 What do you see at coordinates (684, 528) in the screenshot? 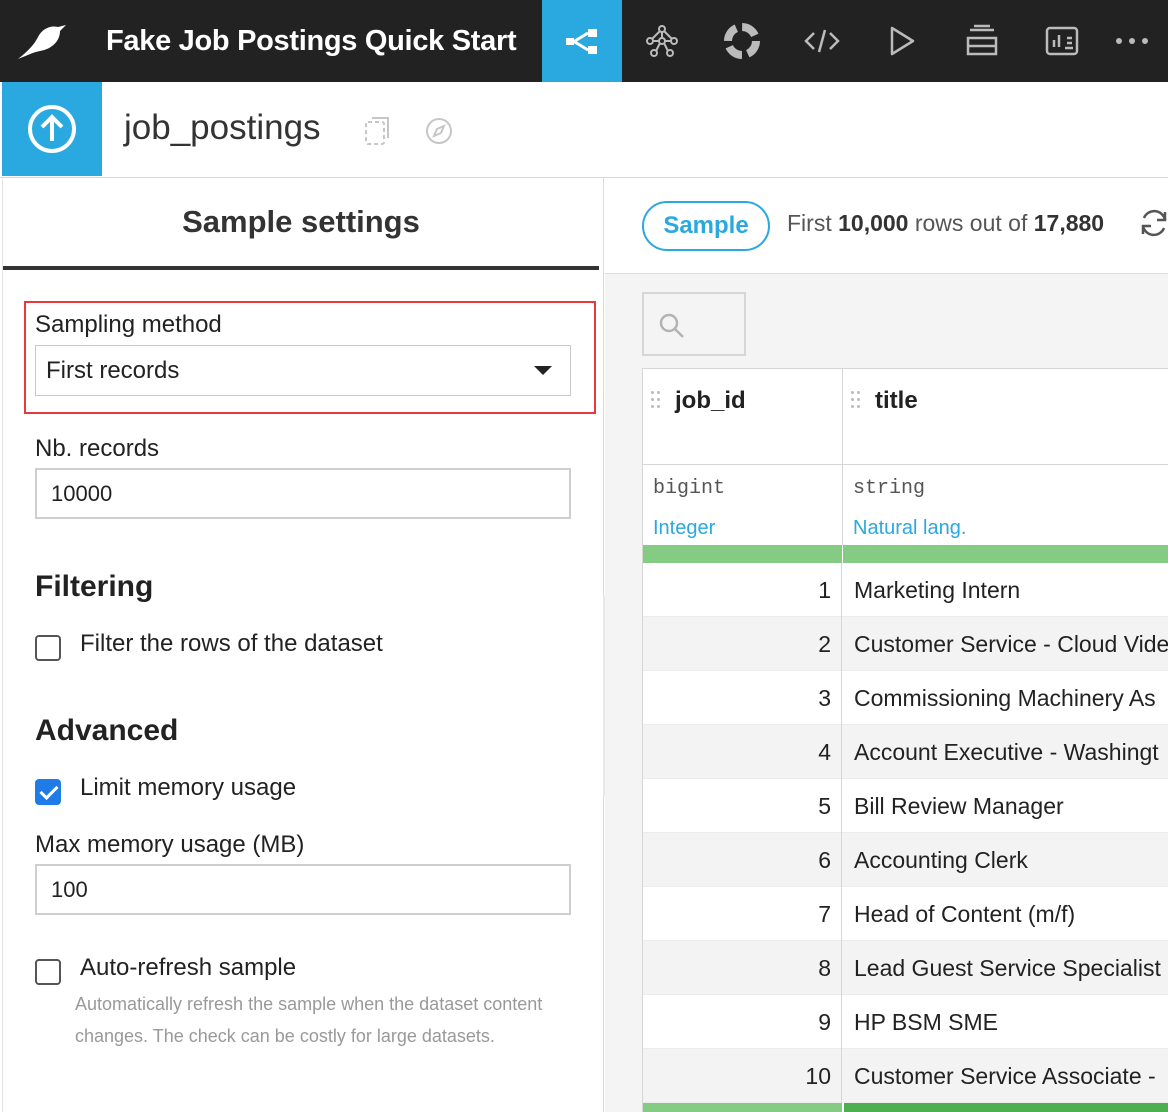
I see `meaning-type: Integer` at bounding box center [684, 528].